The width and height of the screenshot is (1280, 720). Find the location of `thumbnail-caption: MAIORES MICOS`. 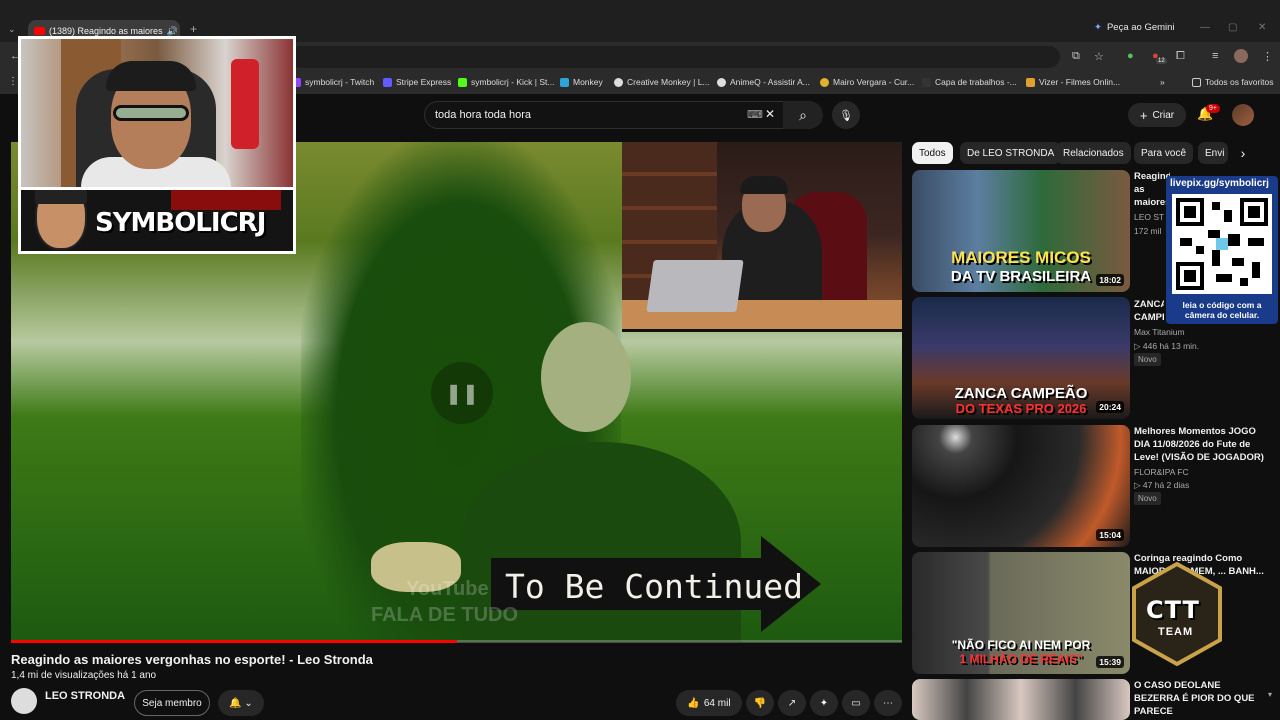

thumbnail-caption: MAIORES MICOS is located at coordinates (1021, 257).